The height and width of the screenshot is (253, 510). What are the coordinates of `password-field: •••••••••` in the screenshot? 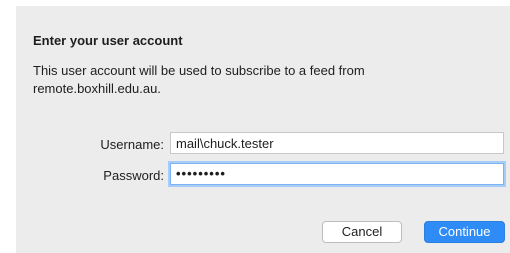 It's located at (337, 174).